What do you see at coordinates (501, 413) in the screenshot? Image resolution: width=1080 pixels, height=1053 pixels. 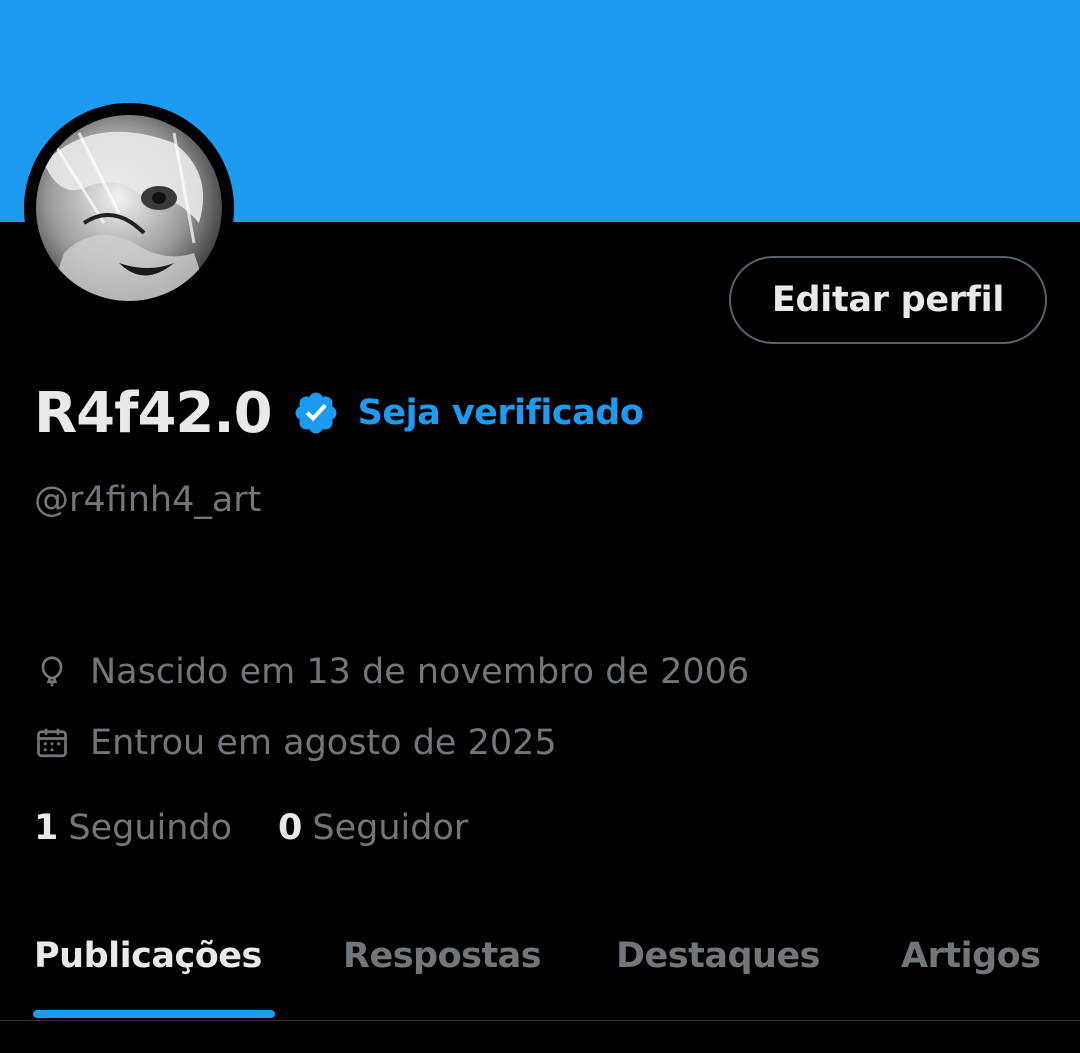 I see `get-verified-link: Seja verificado` at bounding box center [501, 413].